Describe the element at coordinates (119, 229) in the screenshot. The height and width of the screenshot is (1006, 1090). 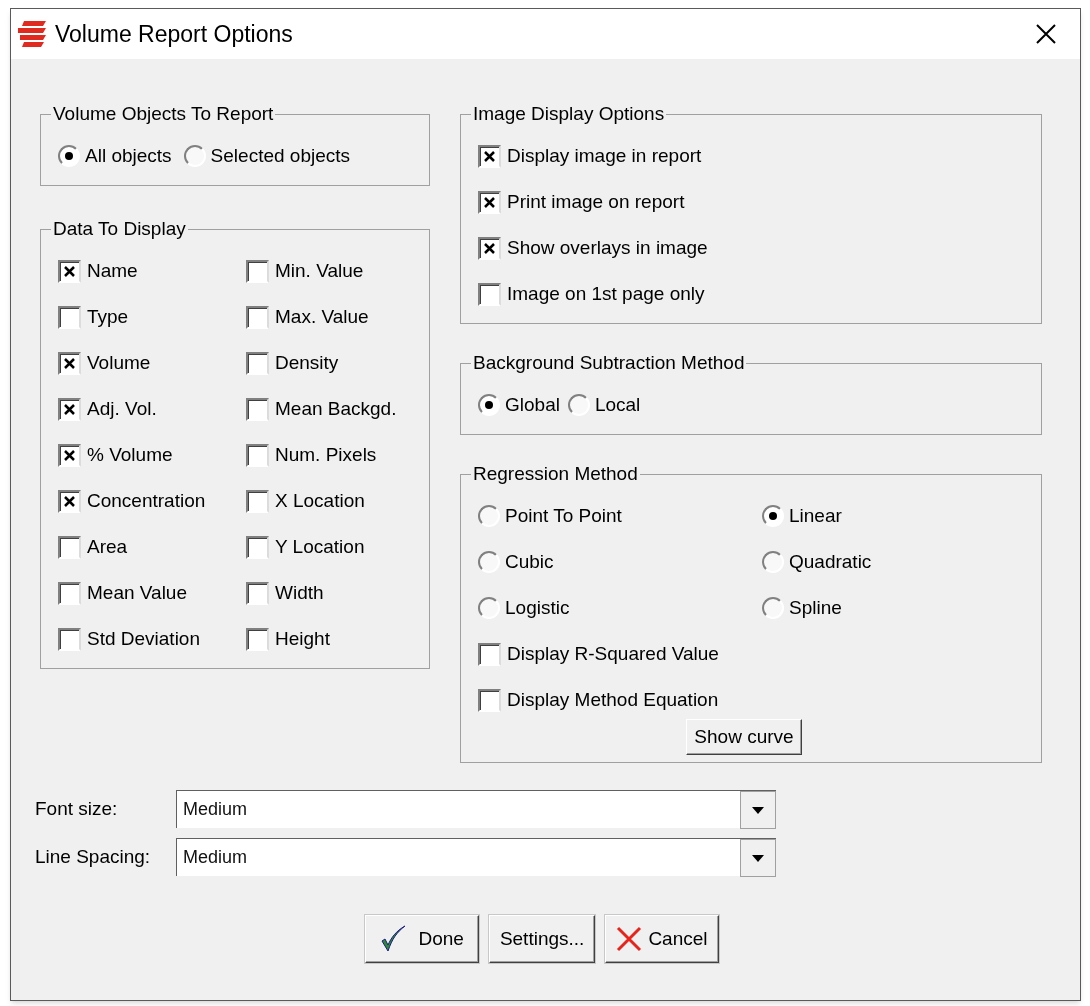
I see `group-title: Data To Display` at that location.